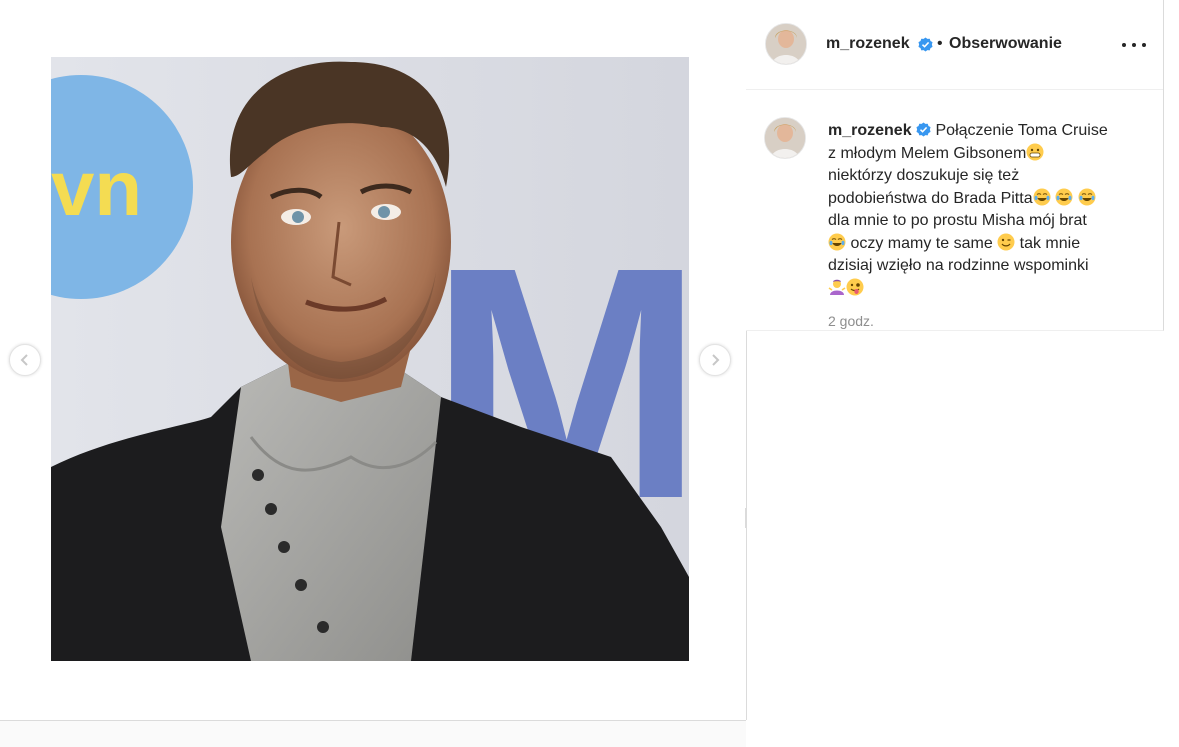  Describe the element at coordinates (958, 265) in the screenshot. I see `caption-text-8: dzisiaj wzięło na rodzinne wspominki` at that location.